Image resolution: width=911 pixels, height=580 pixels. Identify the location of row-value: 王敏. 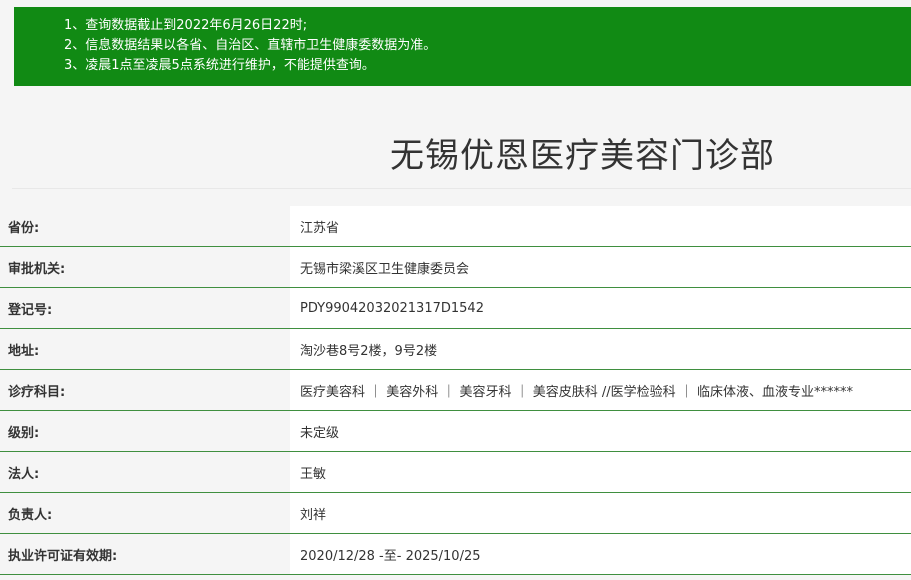
(600, 472).